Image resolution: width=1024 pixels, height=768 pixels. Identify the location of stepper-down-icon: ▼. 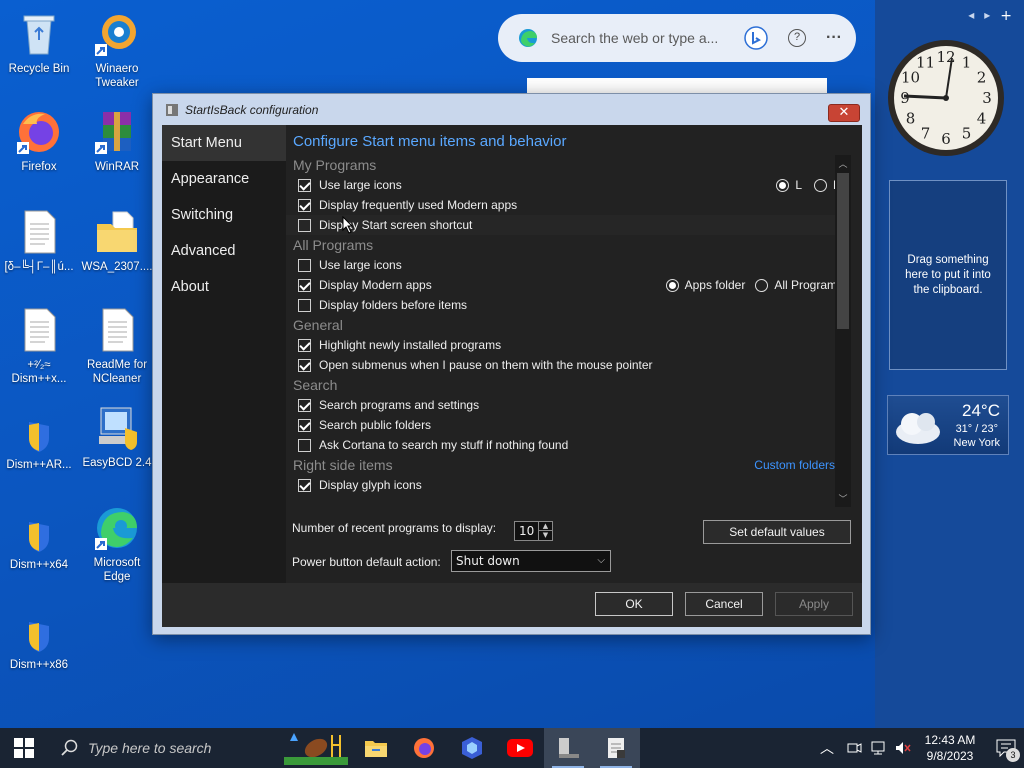
(545, 535).